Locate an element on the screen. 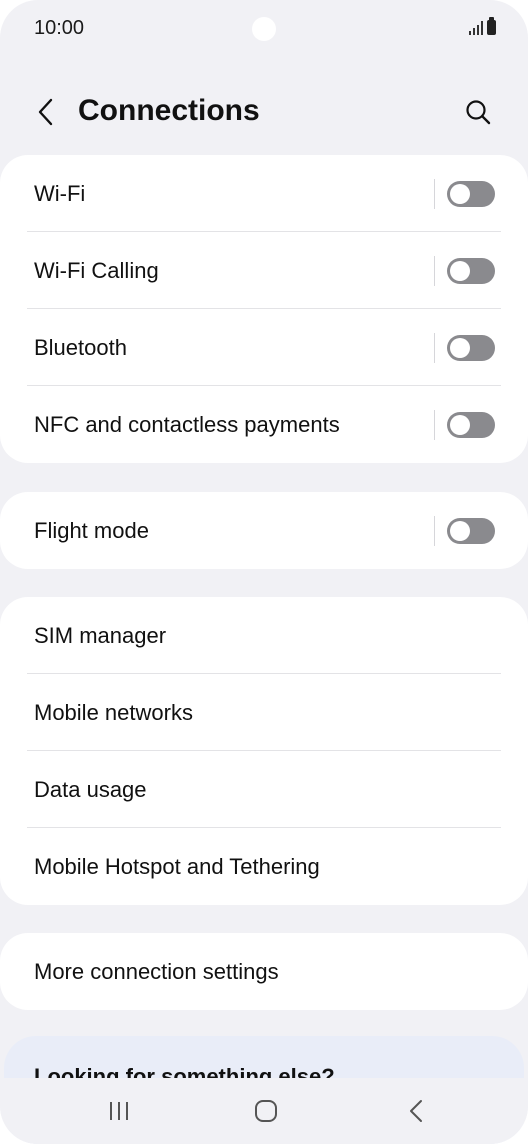 The height and width of the screenshot is (1144, 528). battery-icon is located at coordinates (491, 26).